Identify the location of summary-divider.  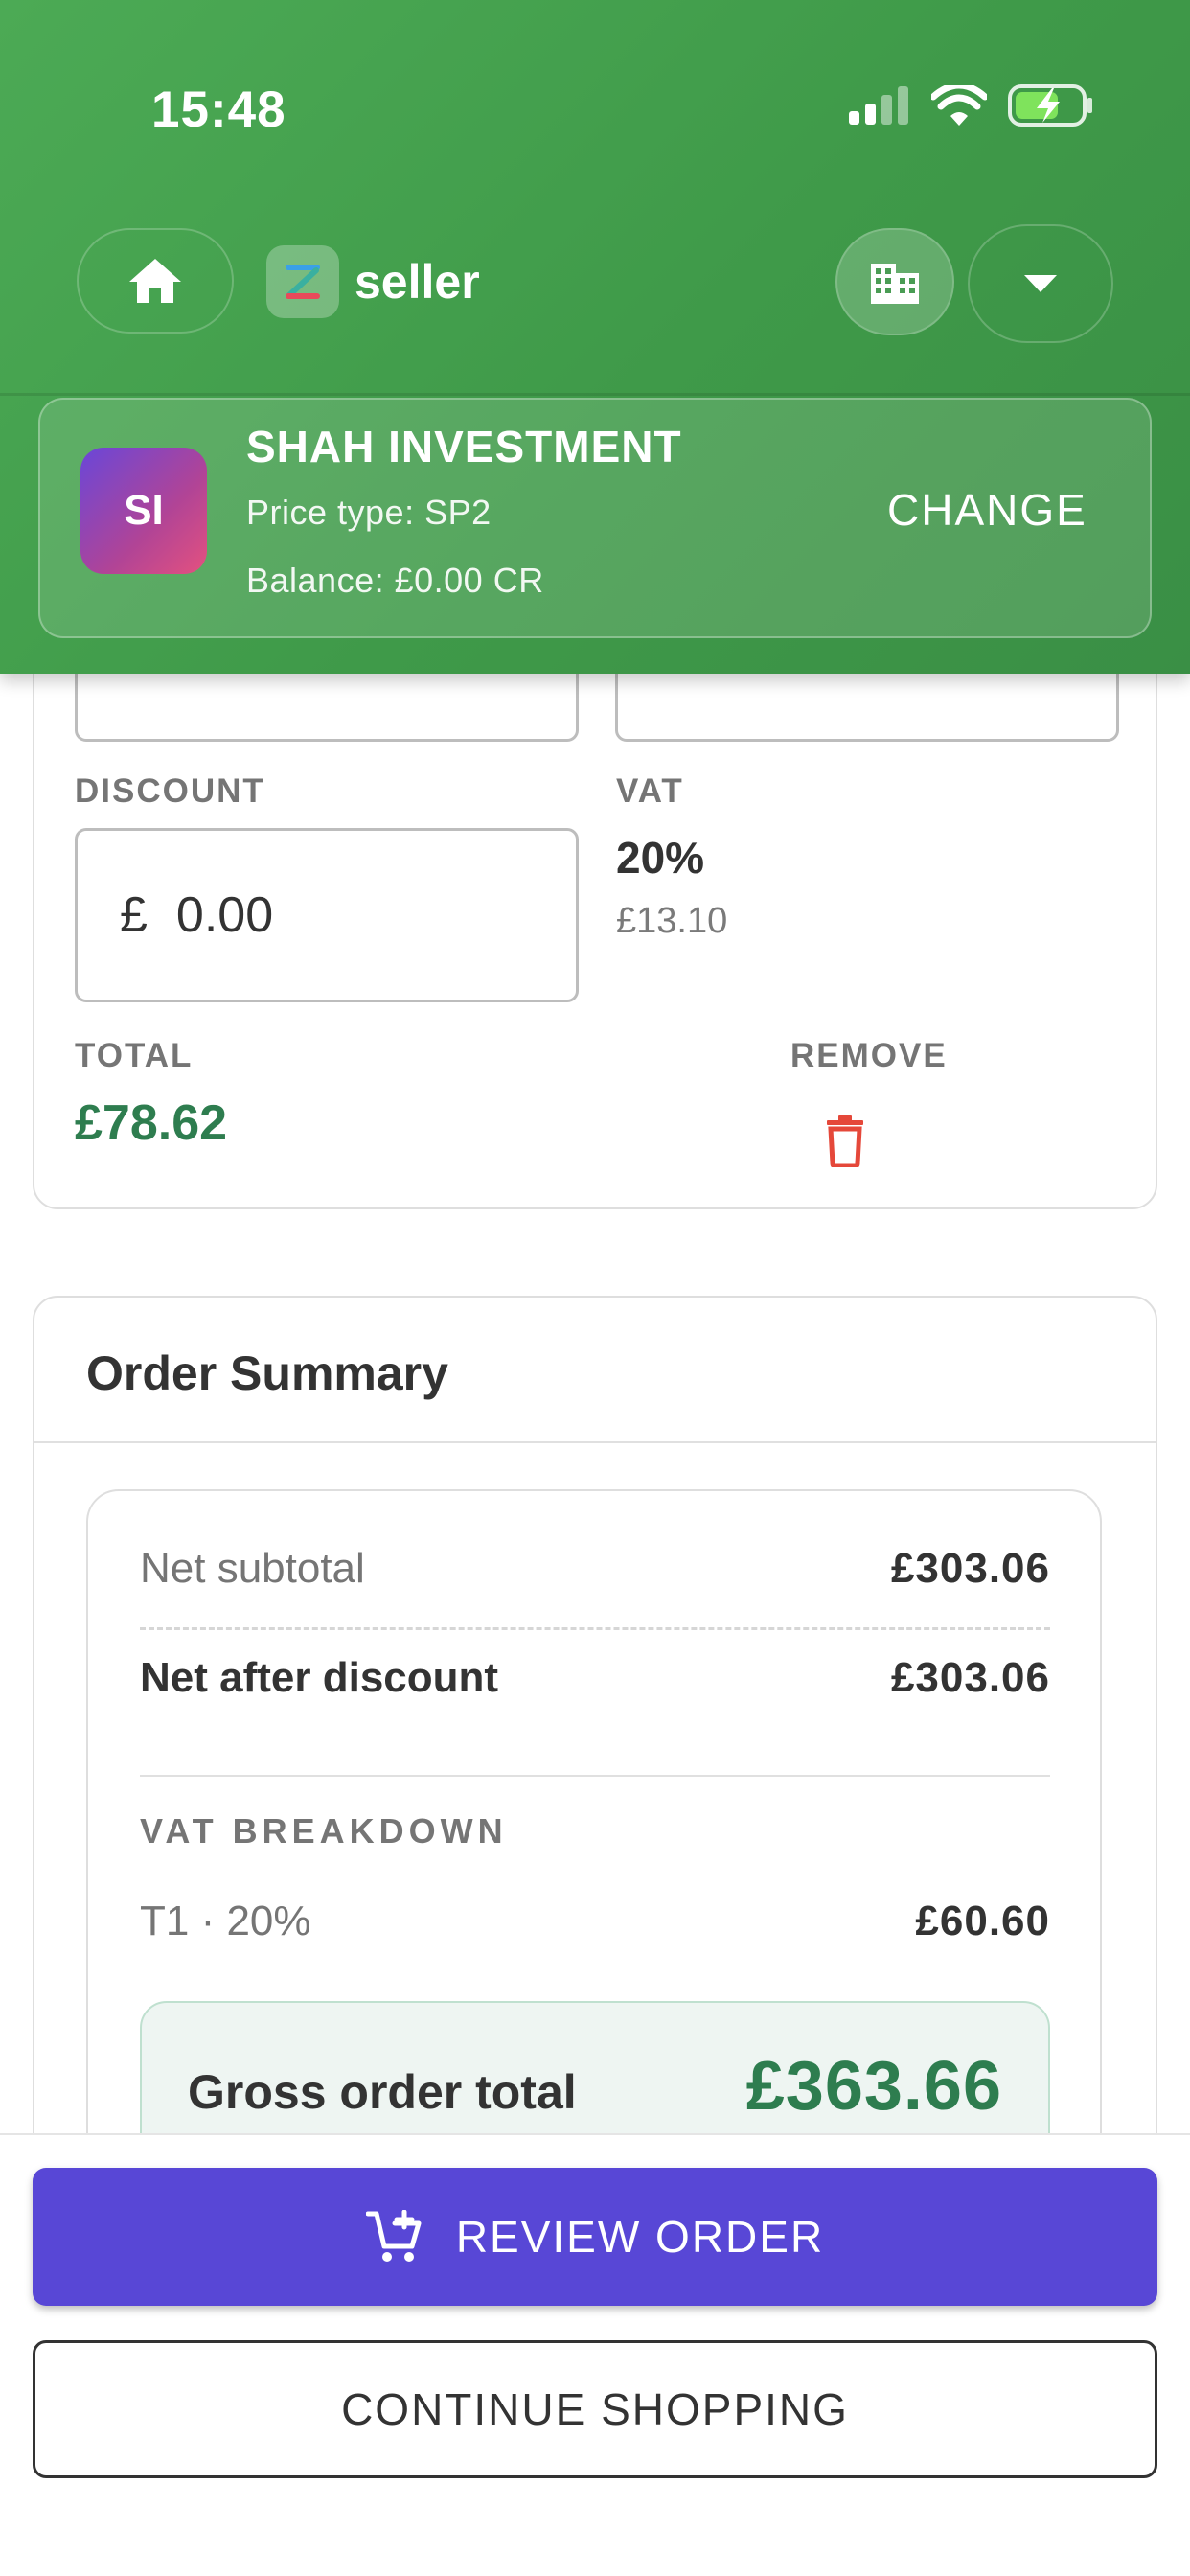
(595, 1442).